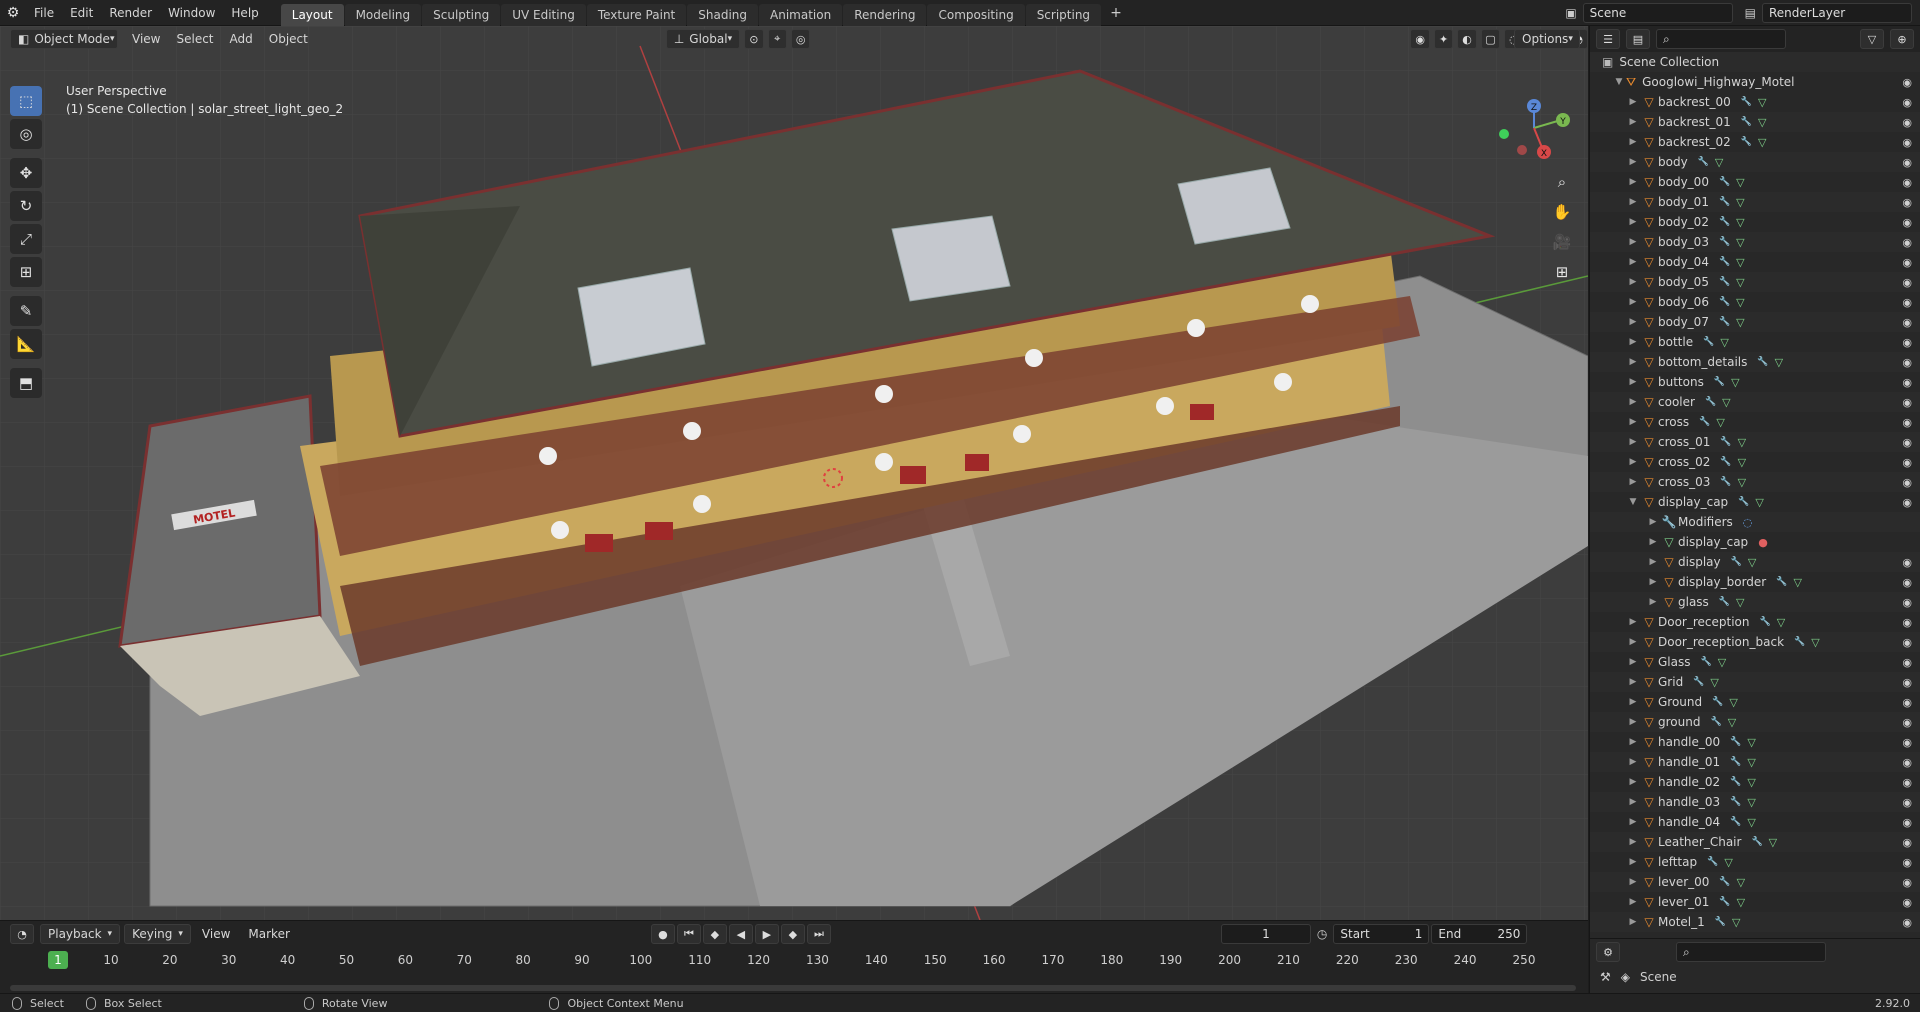 The height and width of the screenshot is (1012, 1920). I want to click on playhead: 1, so click(58, 960).